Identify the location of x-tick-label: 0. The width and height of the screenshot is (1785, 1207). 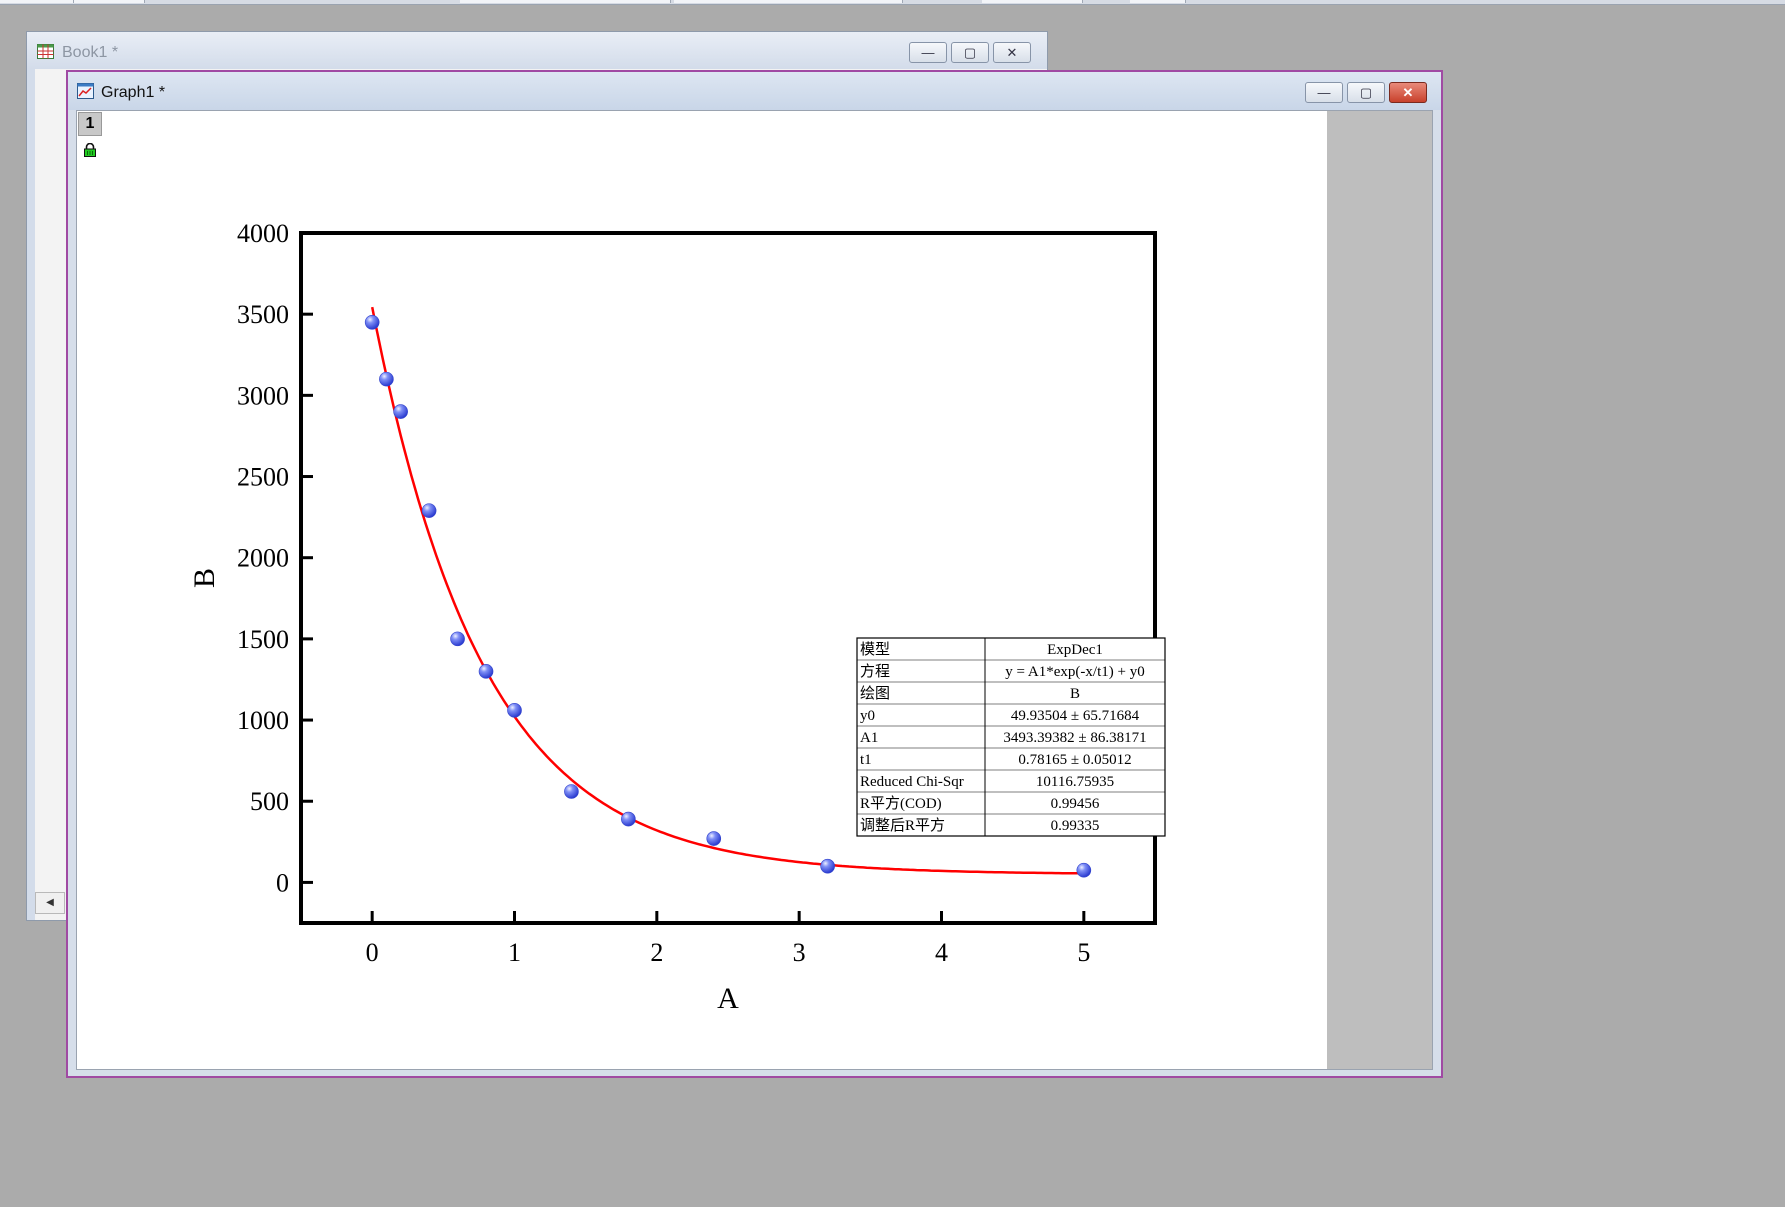
(372, 952).